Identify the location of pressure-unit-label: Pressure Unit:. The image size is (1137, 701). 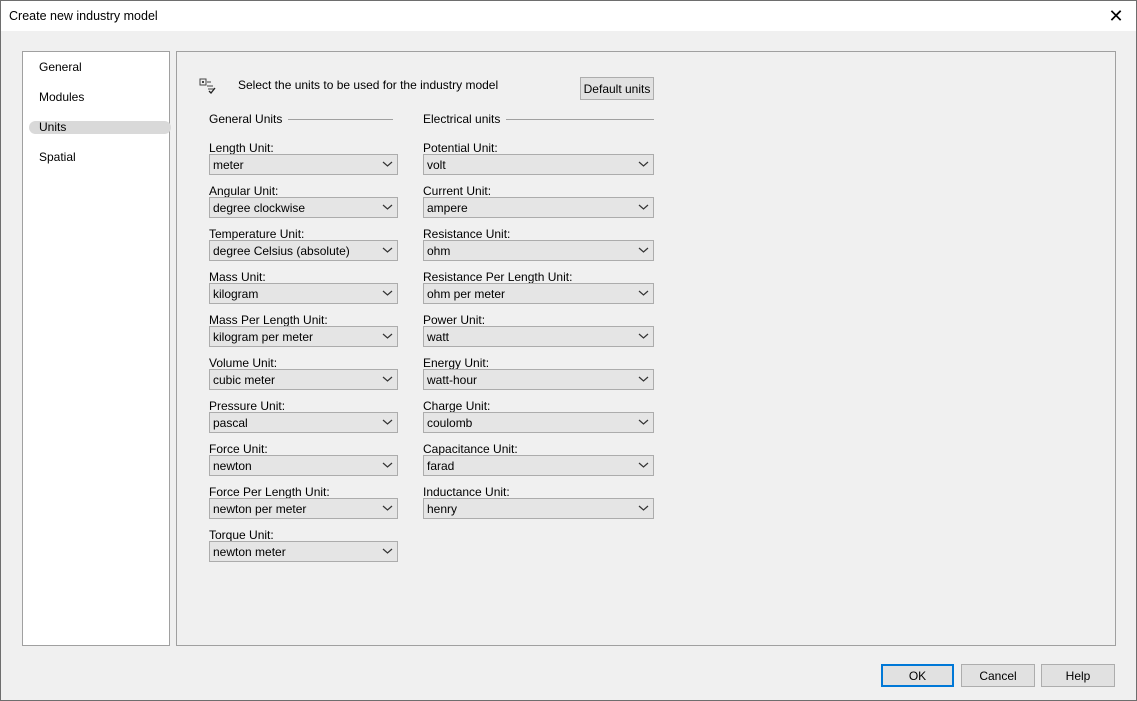
(247, 406).